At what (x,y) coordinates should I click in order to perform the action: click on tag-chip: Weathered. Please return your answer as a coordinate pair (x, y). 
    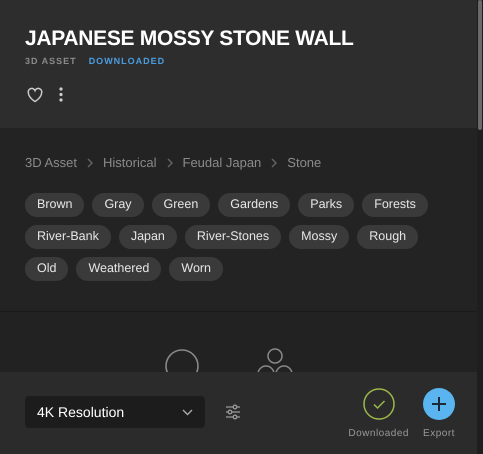
    Looking at the image, I should click on (119, 268).